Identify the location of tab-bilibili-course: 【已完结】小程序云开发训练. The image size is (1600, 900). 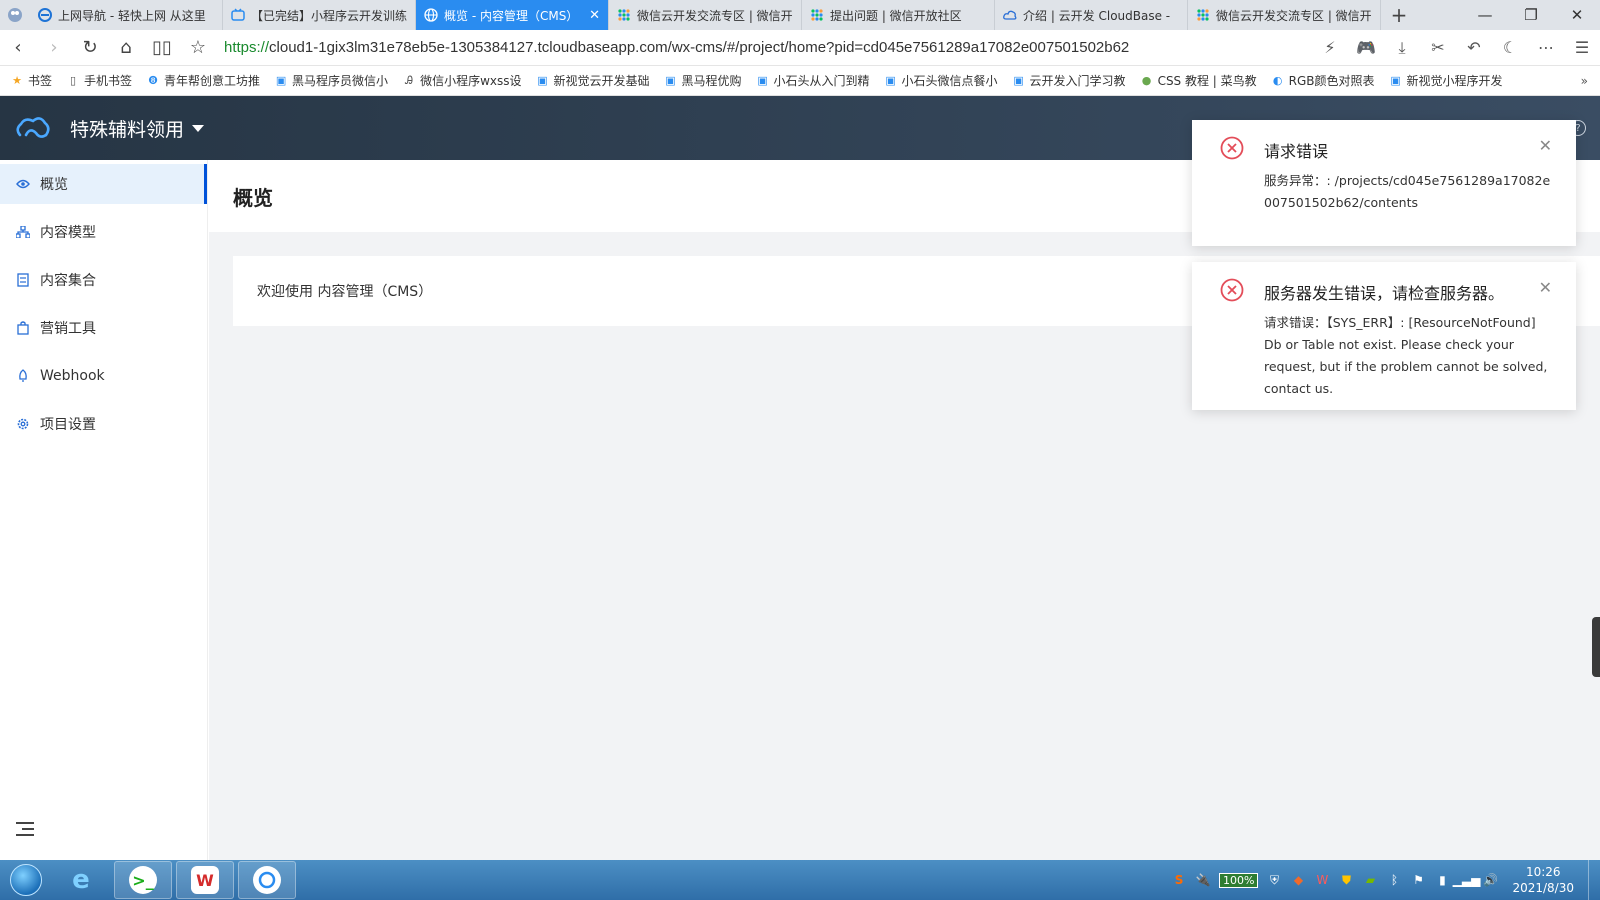
(319, 15).